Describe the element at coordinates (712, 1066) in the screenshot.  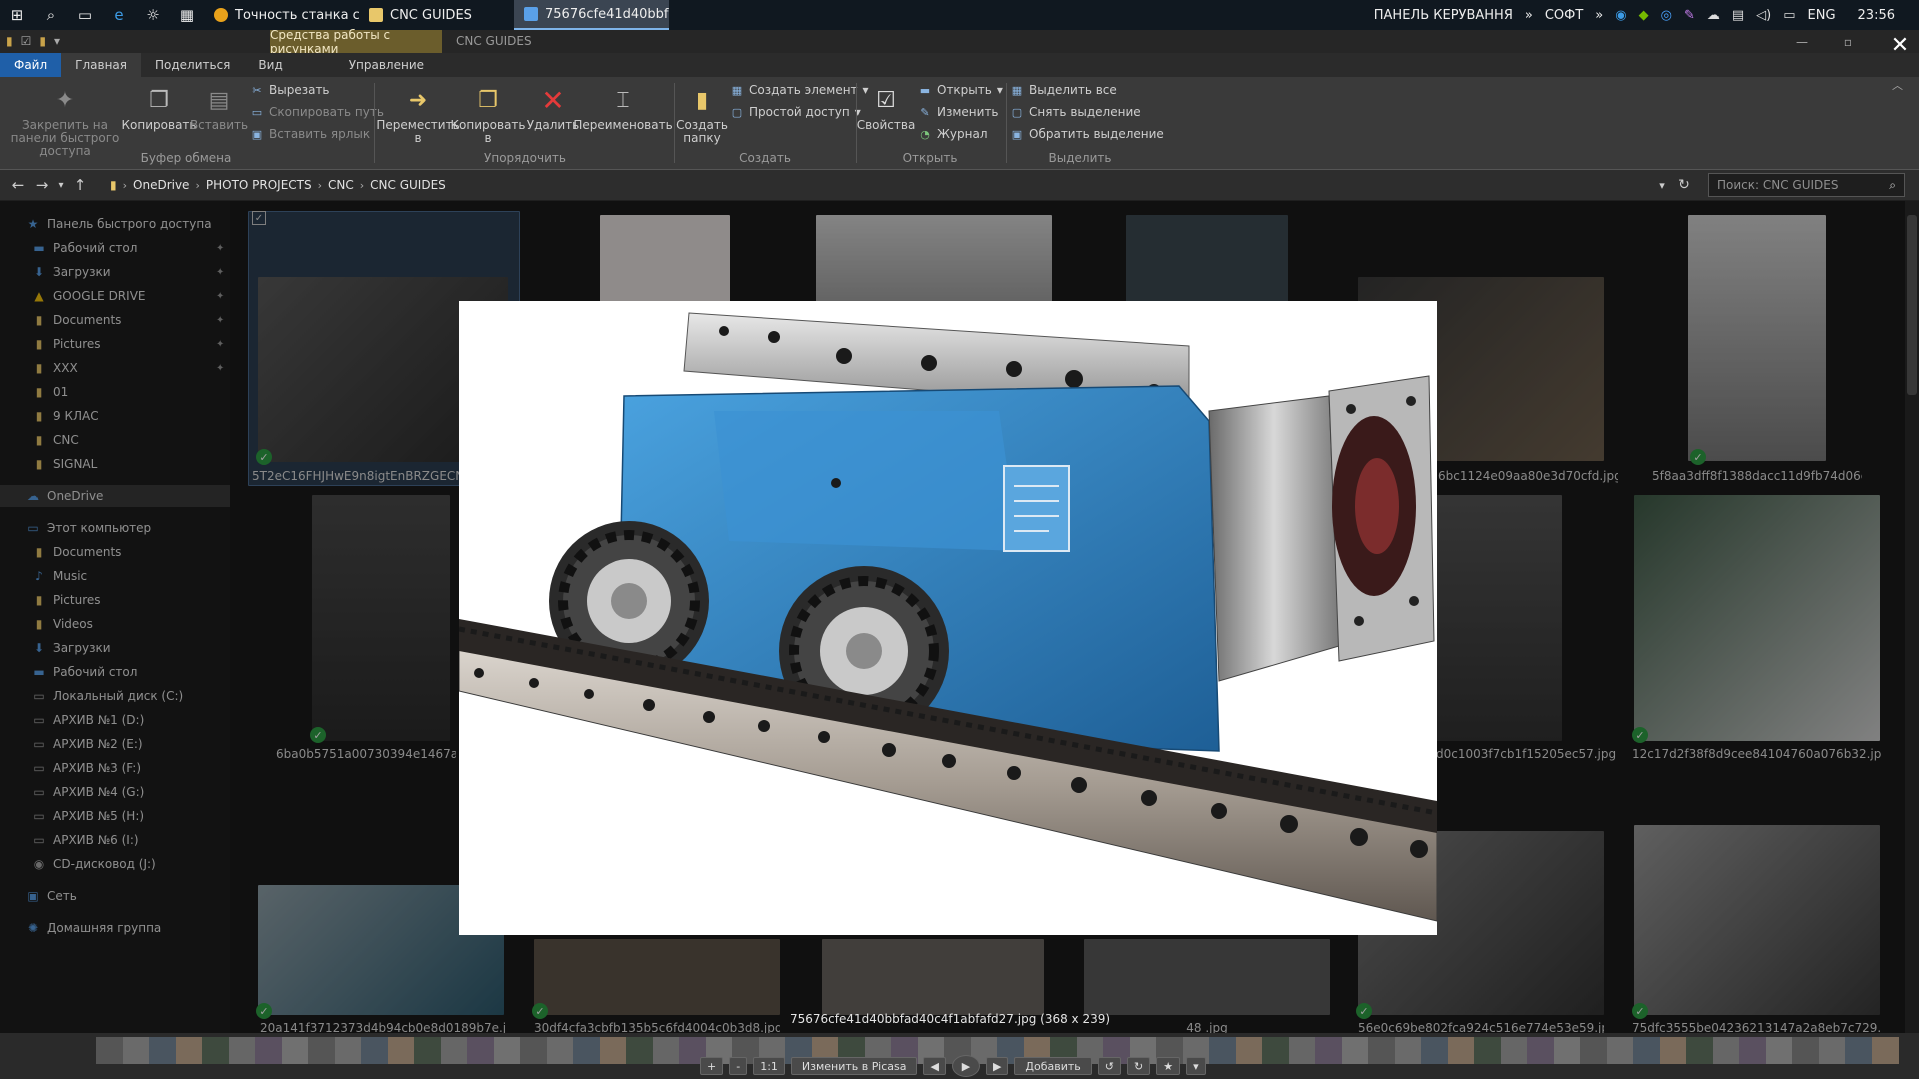
I see `zoom-in-button: +` at that location.